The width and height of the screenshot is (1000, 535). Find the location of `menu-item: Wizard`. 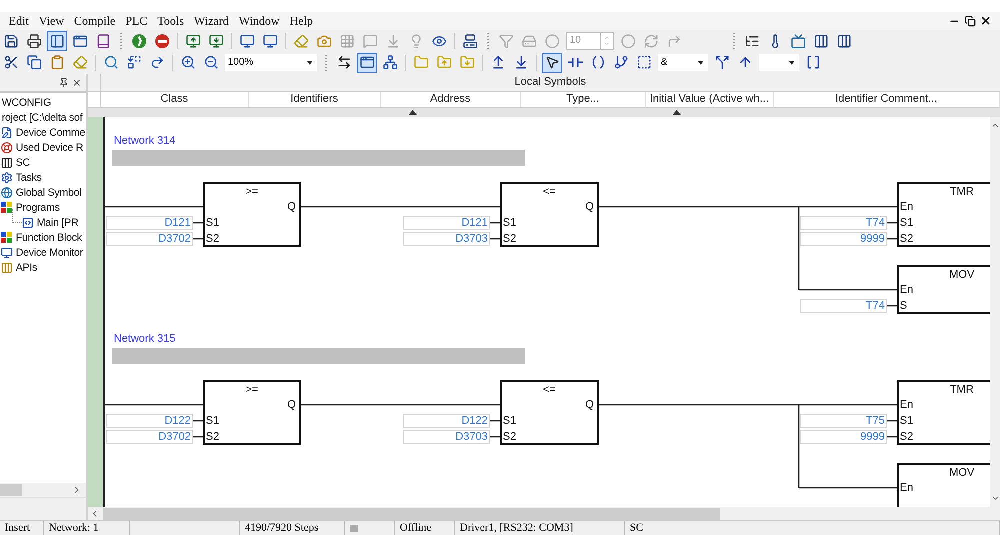

menu-item: Wizard is located at coordinates (211, 21).